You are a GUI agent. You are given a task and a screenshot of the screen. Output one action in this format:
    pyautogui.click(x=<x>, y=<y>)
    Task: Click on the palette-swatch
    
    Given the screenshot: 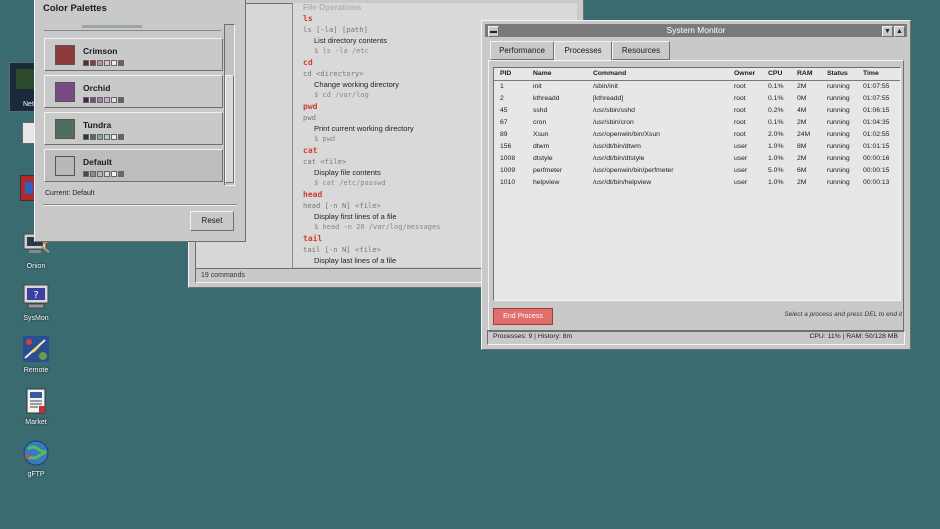 What is the action you would take?
    pyautogui.click(x=65, y=55)
    